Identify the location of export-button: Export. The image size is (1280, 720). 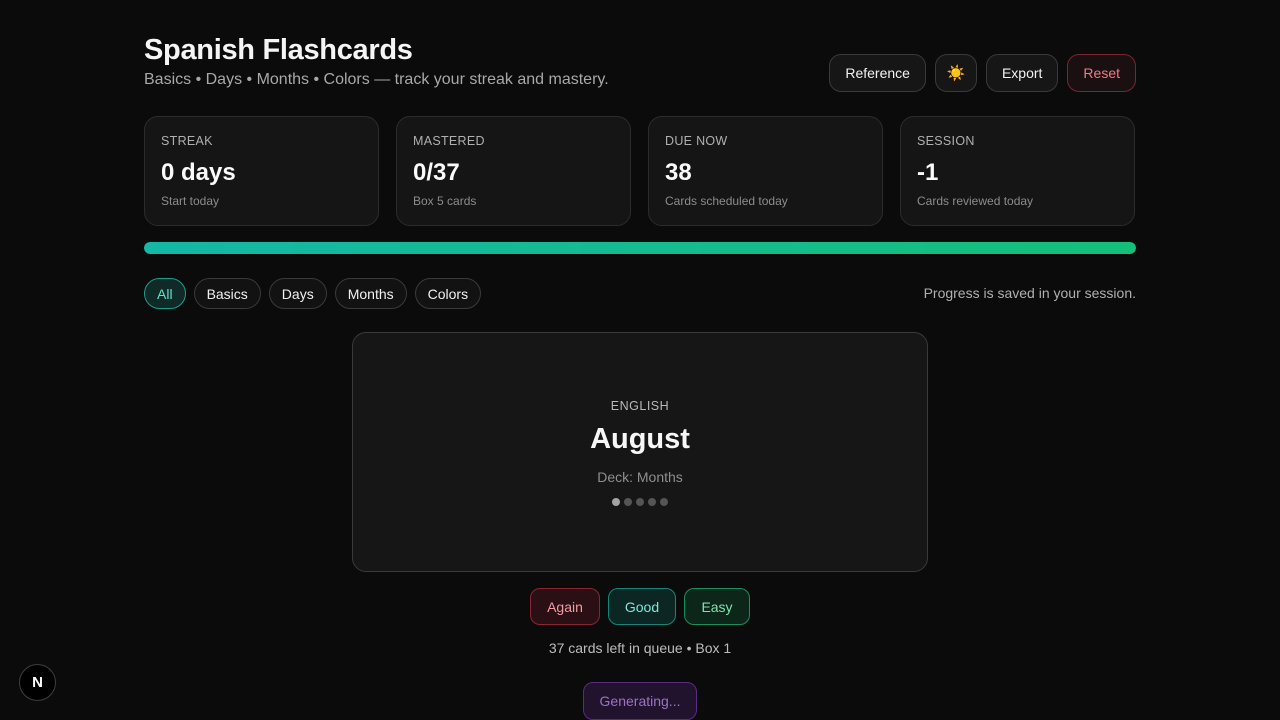
(1022, 73).